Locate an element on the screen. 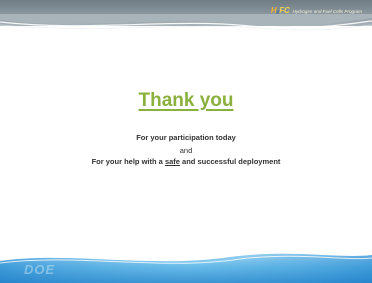 This screenshot has height=283, width=372. footer-logo: DOE is located at coordinates (40, 269).